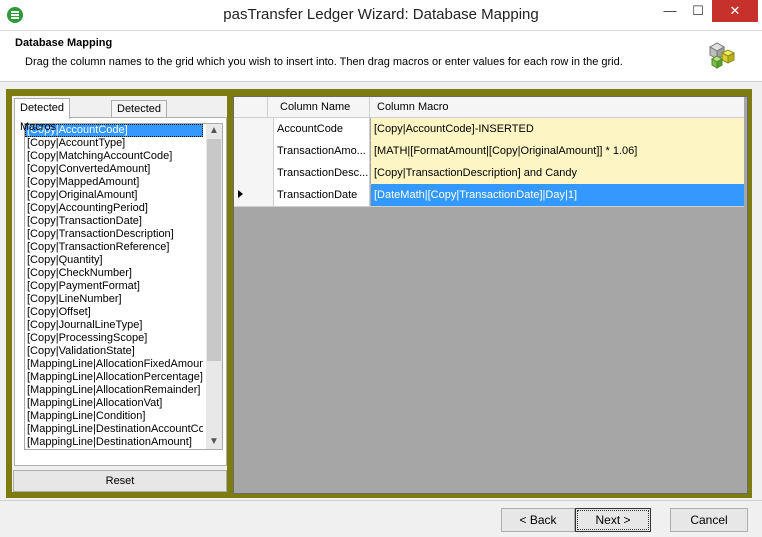 The width and height of the screenshot is (762, 537). I want to click on wizard-footer: < Back Next > Cancel, so click(381, 518).